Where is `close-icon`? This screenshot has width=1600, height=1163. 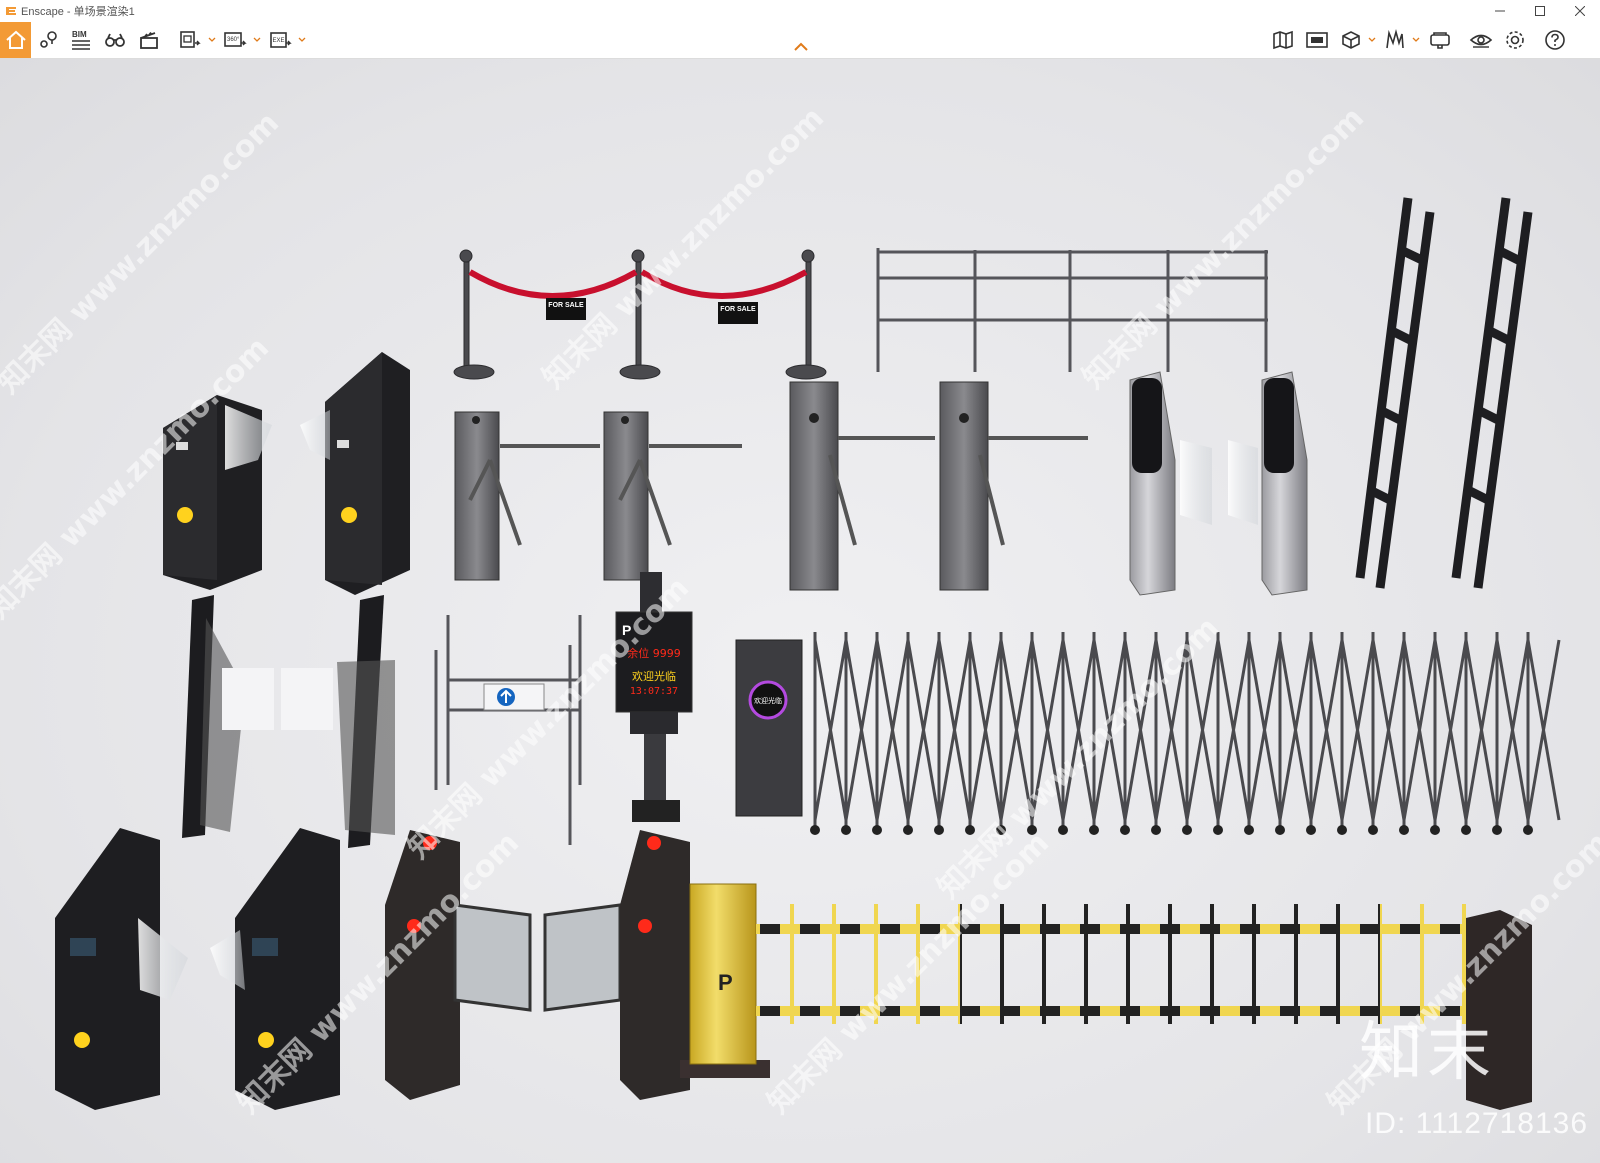 close-icon is located at coordinates (1580, 11).